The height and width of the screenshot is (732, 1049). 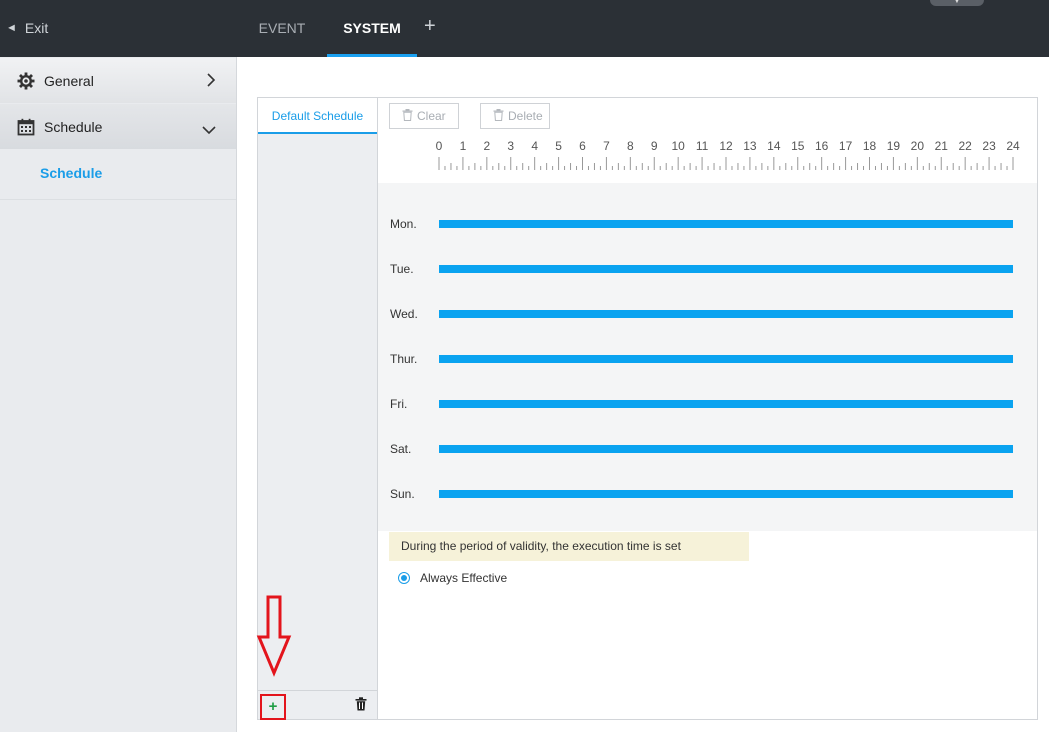 I want to click on top-bar: ◄ Exit EVENT SYSTEM + ▼, so click(x=524, y=28).